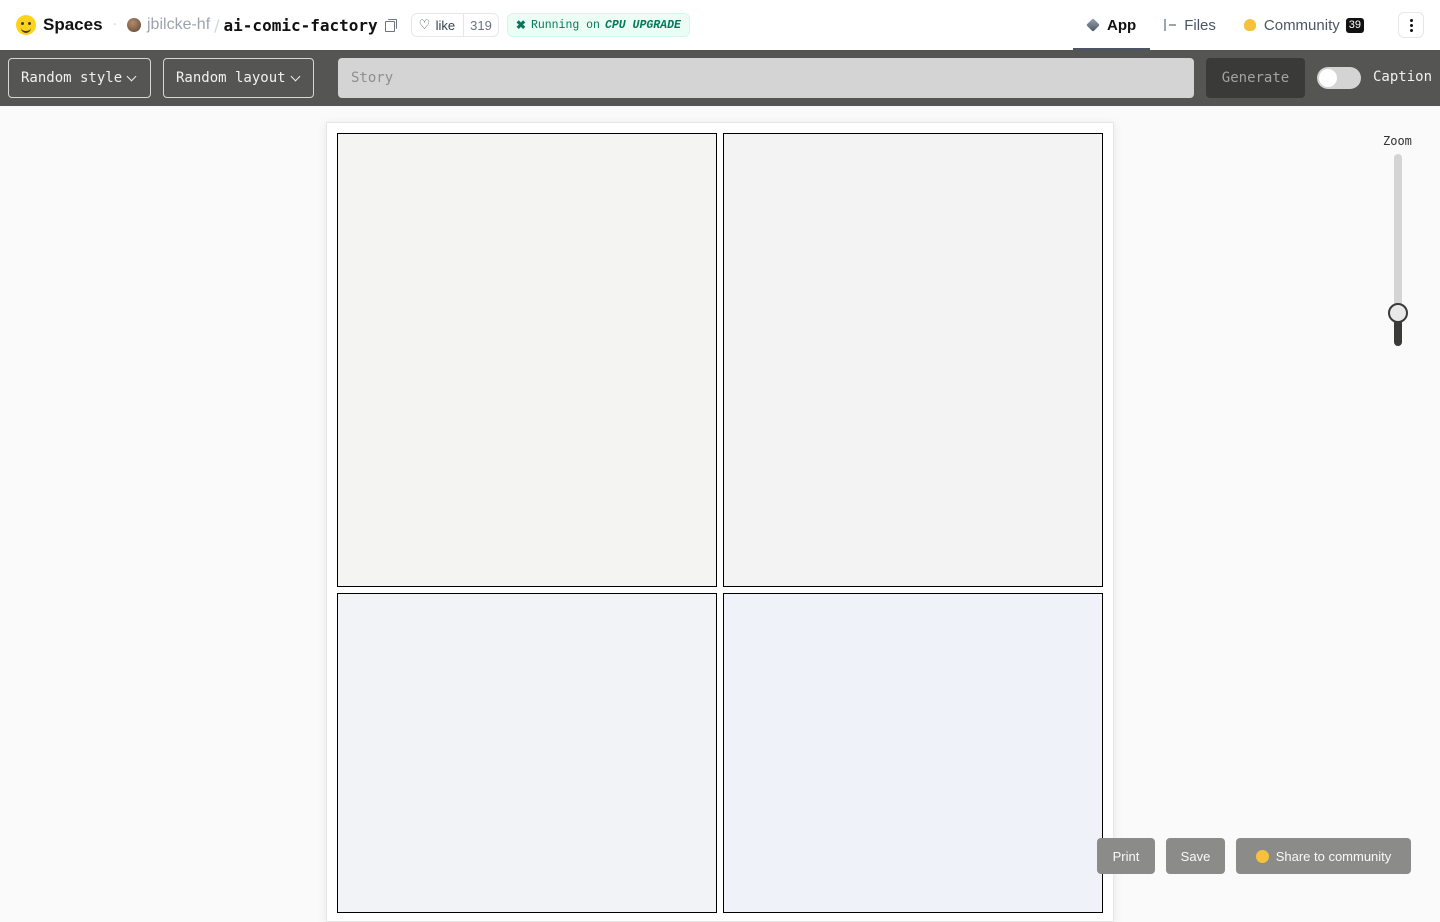  I want to click on status-hardware: CPU UPGRADE, so click(642, 25).